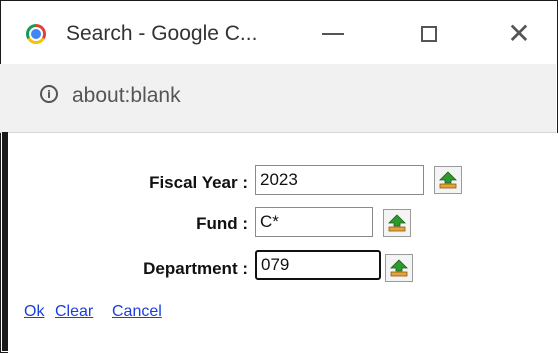 The width and height of the screenshot is (558, 353). What do you see at coordinates (314, 222) in the screenshot?
I see `fund-input` at bounding box center [314, 222].